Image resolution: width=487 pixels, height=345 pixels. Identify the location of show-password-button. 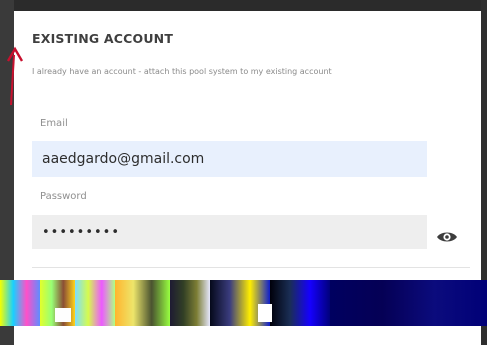
(447, 237).